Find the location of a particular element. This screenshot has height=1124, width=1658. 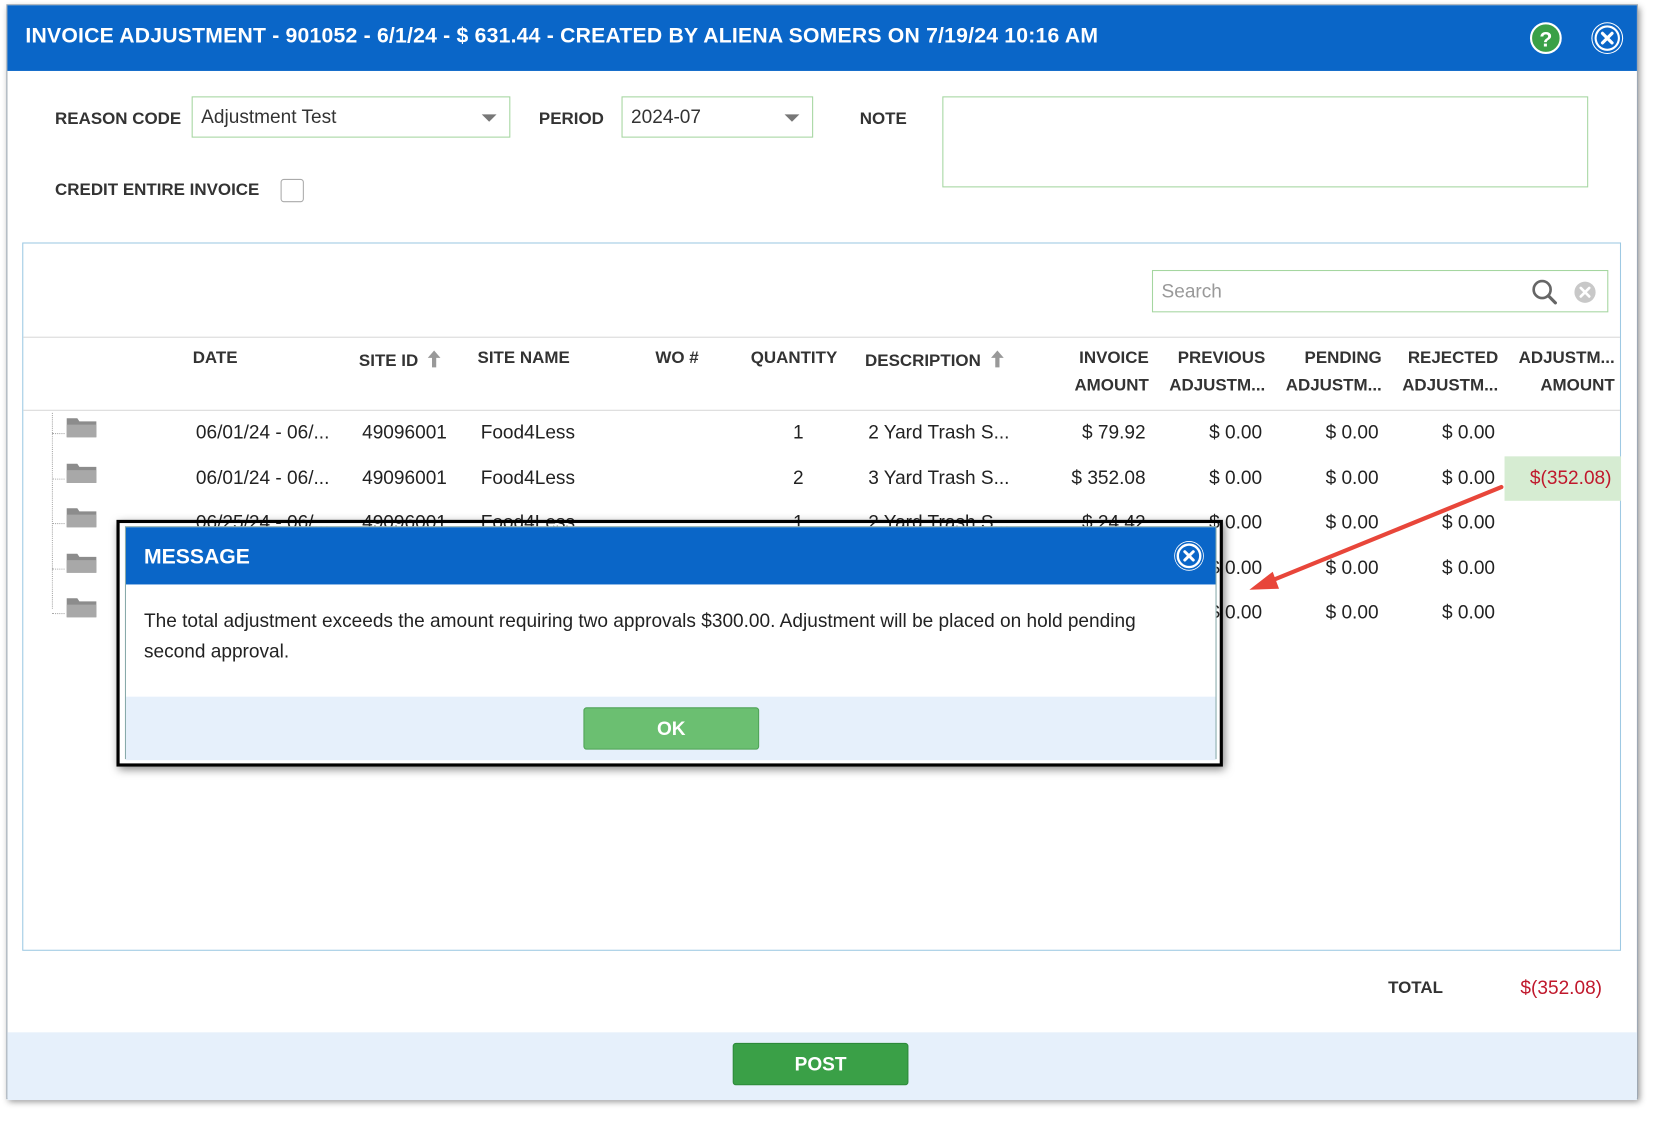

credit-entire-invoice-checkbox is located at coordinates (292, 190).